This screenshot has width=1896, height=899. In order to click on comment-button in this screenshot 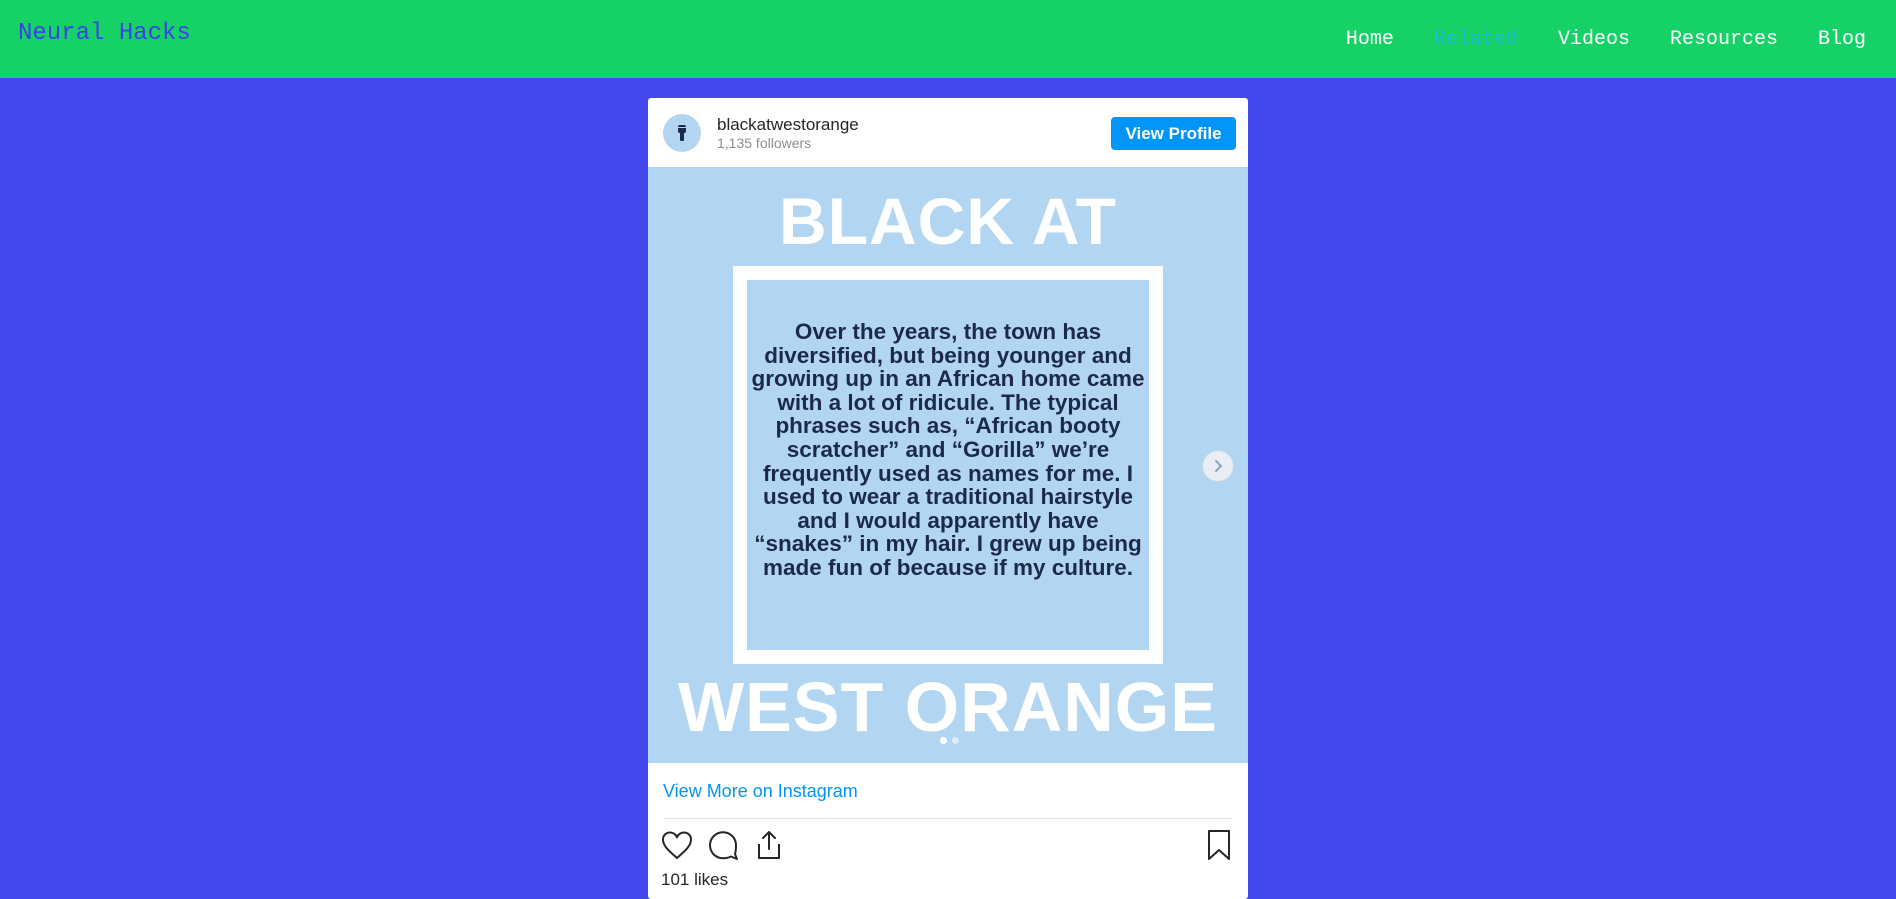, I will do `click(723, 845)`.